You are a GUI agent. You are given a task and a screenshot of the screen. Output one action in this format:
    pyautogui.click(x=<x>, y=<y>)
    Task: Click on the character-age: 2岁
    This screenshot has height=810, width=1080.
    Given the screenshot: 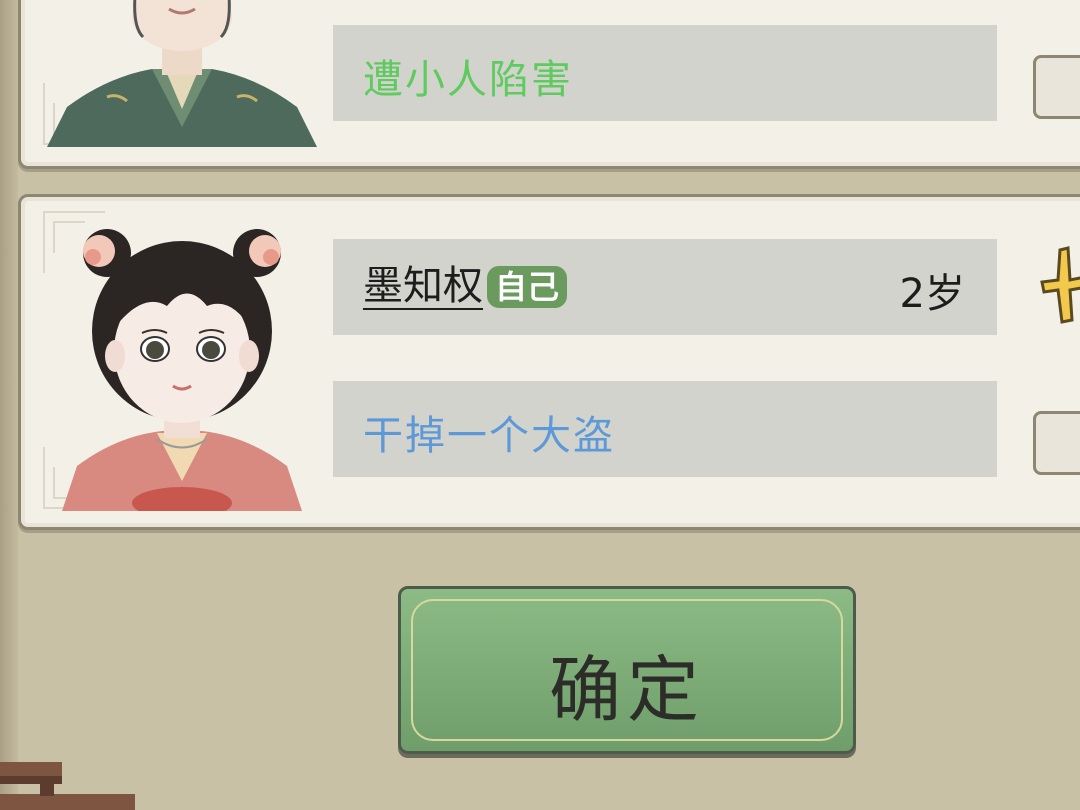 What is the action you would take?
    pyautogui.click(x=932, y=294)
    